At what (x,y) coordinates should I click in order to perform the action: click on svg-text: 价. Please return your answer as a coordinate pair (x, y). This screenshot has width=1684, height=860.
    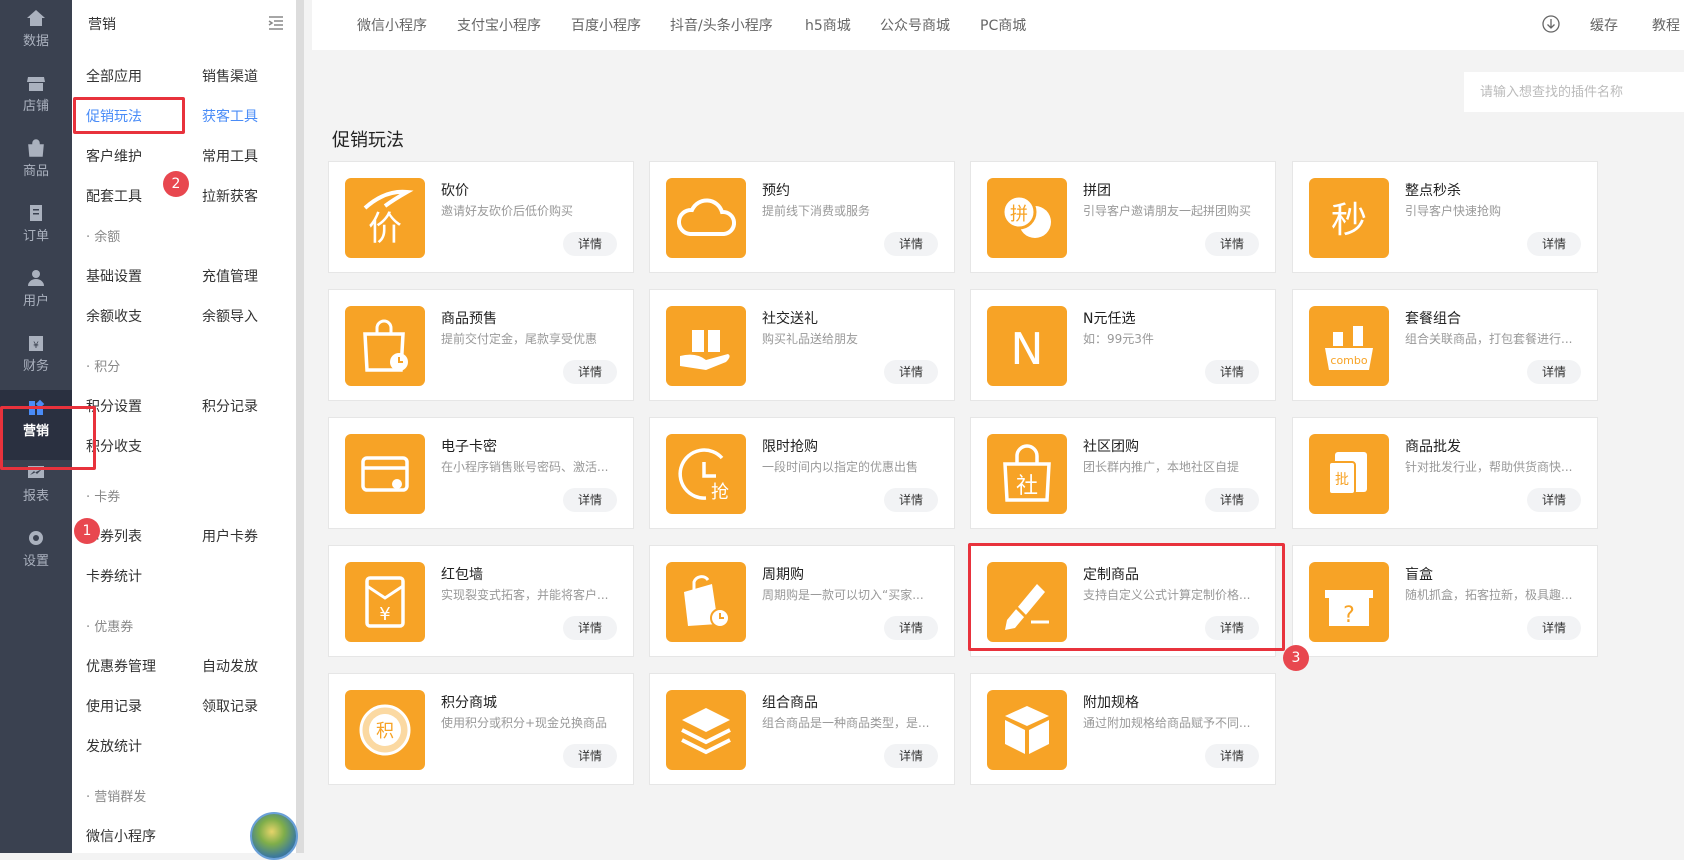
    Looking at the image, I should click on (385, 229).